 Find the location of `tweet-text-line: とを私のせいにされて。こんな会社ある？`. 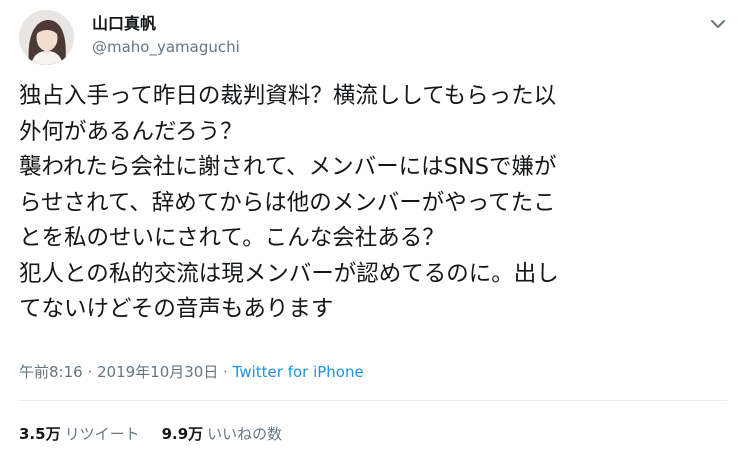

tweet-text-line: とを私のせいにされて。こんな会社ある？ is located at coordinates (232, 238).